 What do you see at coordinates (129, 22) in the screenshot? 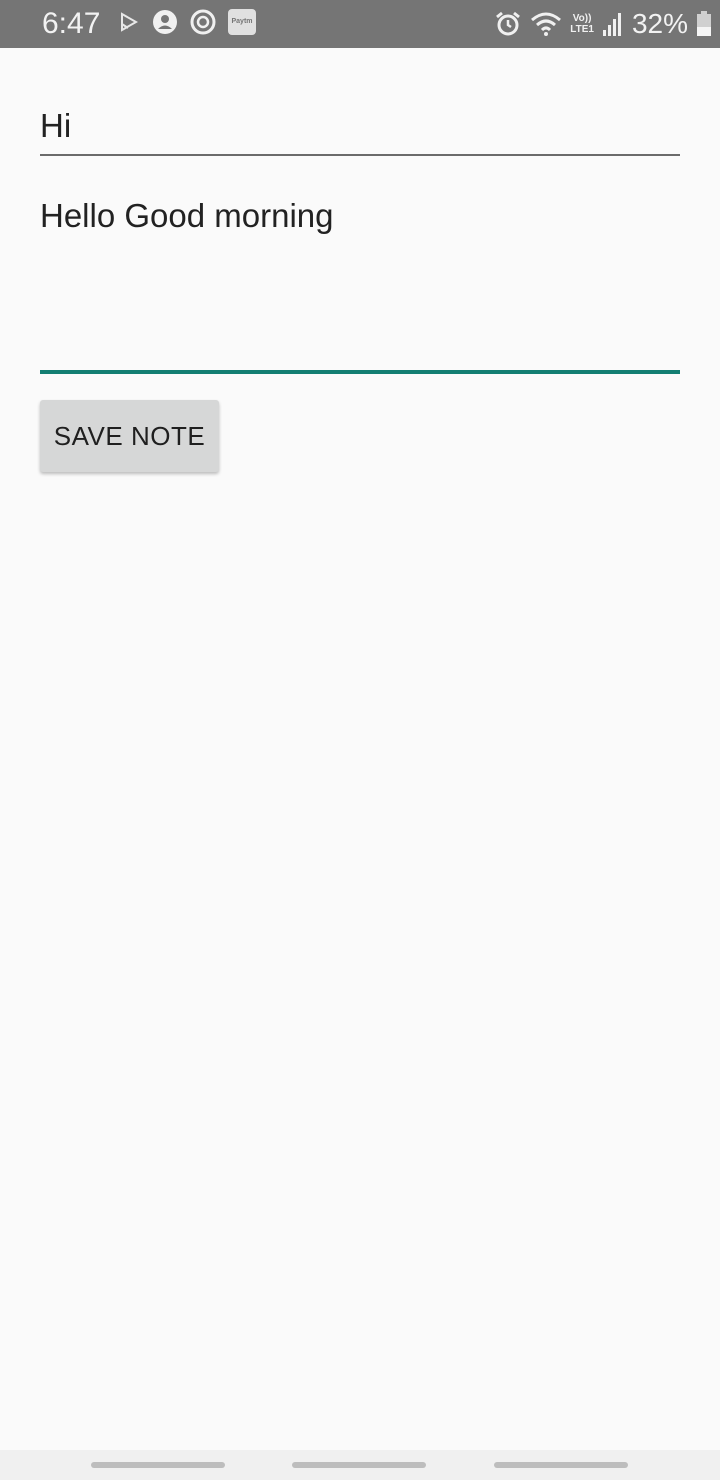
I see `cast-icon` at bounding box center [129, 22].